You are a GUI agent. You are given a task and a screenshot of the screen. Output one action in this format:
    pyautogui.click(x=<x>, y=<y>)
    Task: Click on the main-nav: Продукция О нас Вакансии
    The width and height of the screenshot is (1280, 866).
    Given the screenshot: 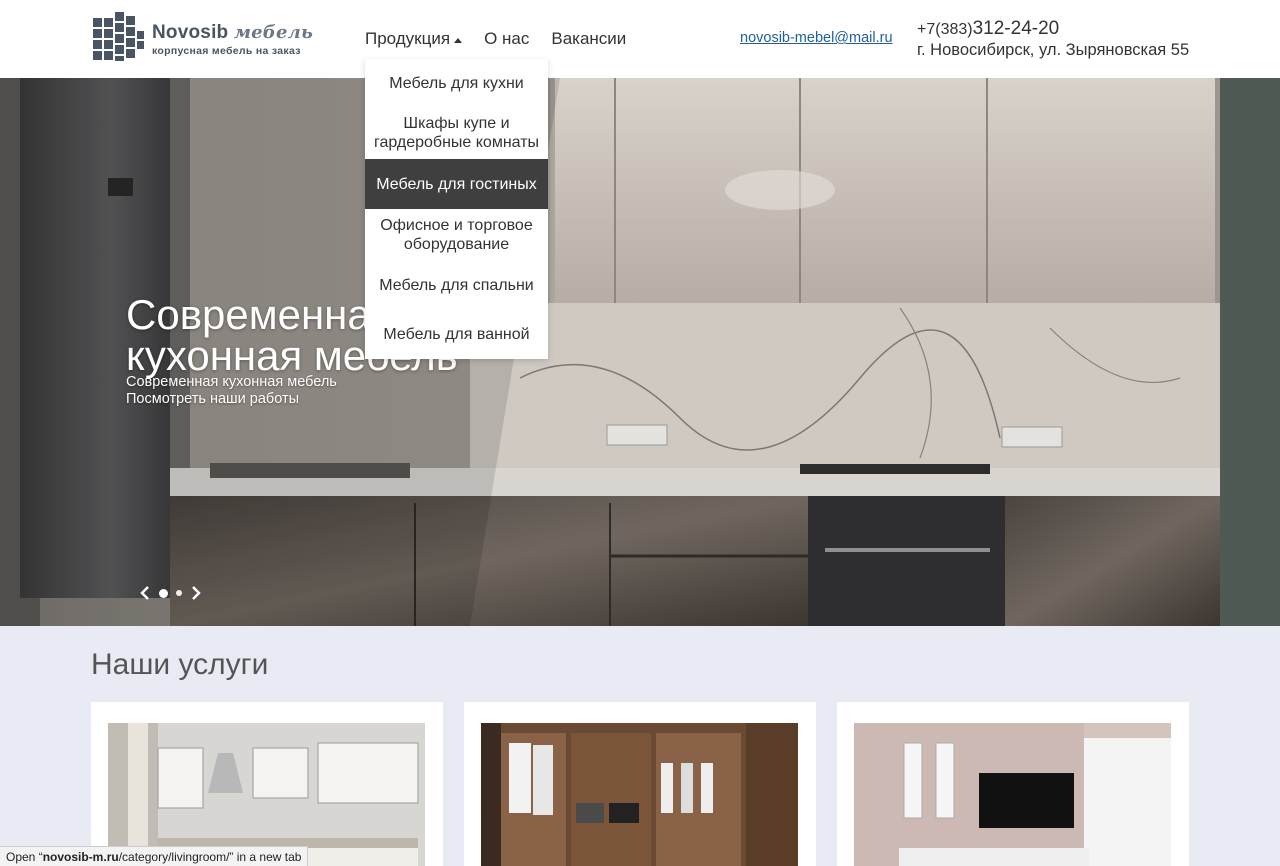 What is the action you would take?
    pyautogui.click(x=506, y=39)
    